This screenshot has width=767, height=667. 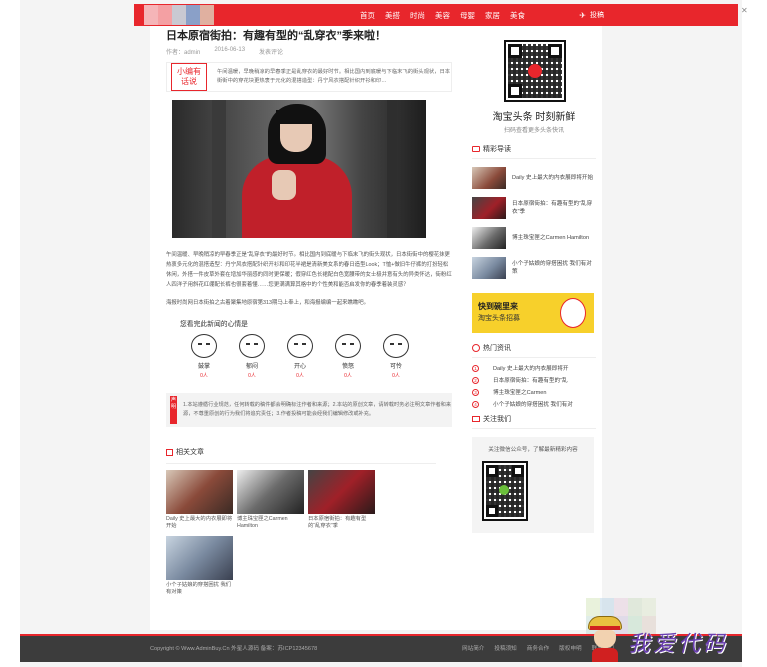 What do you see at coordinates (549, 178) in the screenshot?
I see `pick-text: Daily 史上最大的内衣展即将开始` at bounding box center [549, 178].